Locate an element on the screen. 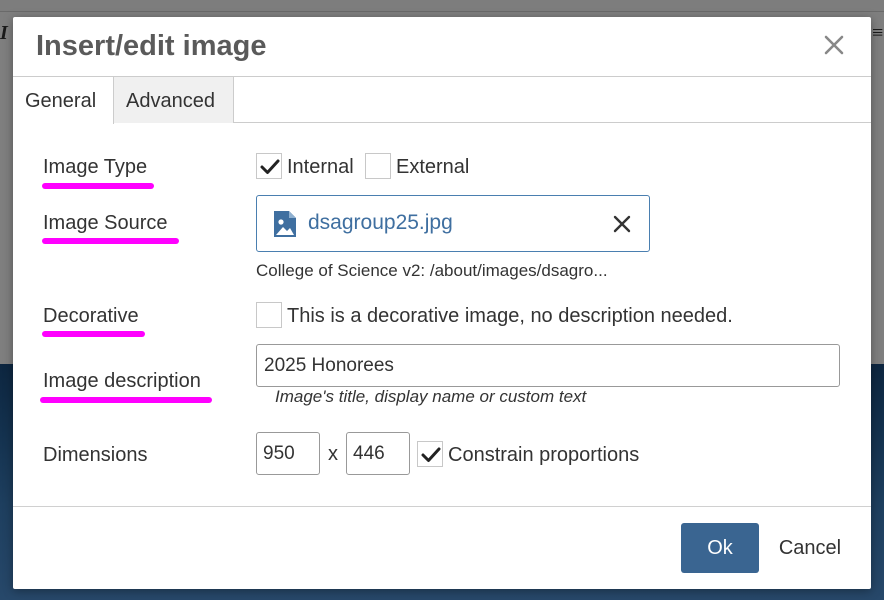 This screenshot has height=600, width=884. internal-checkbox is located at coordinates (269, 166).